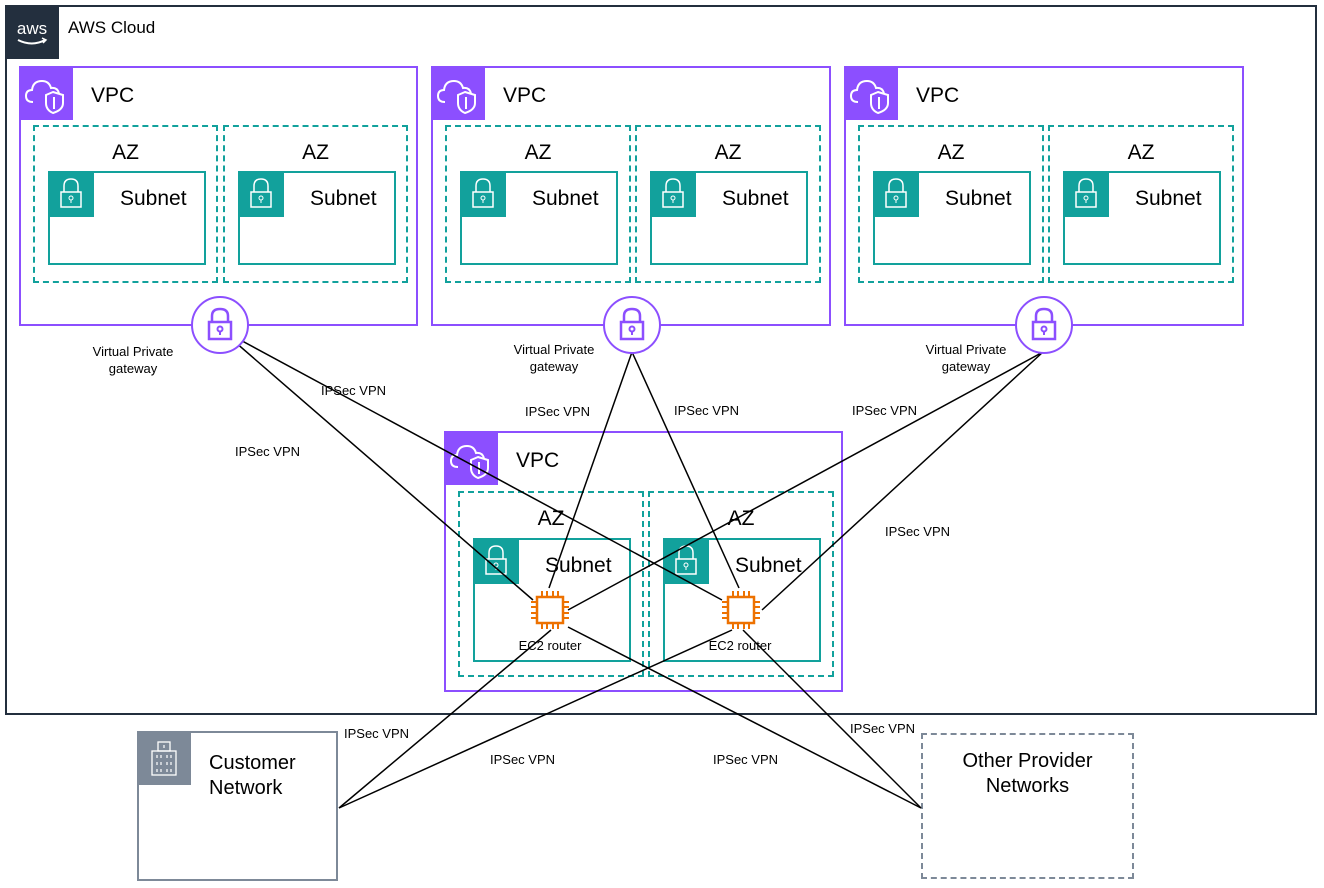  I want to click on other-provider-networks: Other Provider Networks, so click(1027, 806).